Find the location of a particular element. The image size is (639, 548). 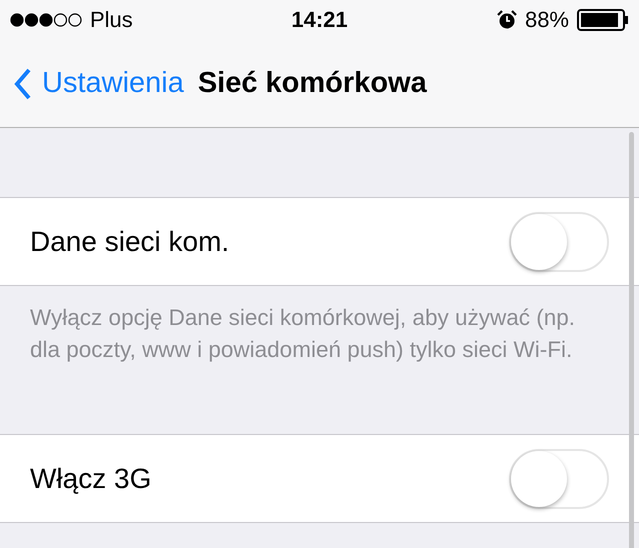

clock-time: 14:21 is located at coordinates (319, 19).